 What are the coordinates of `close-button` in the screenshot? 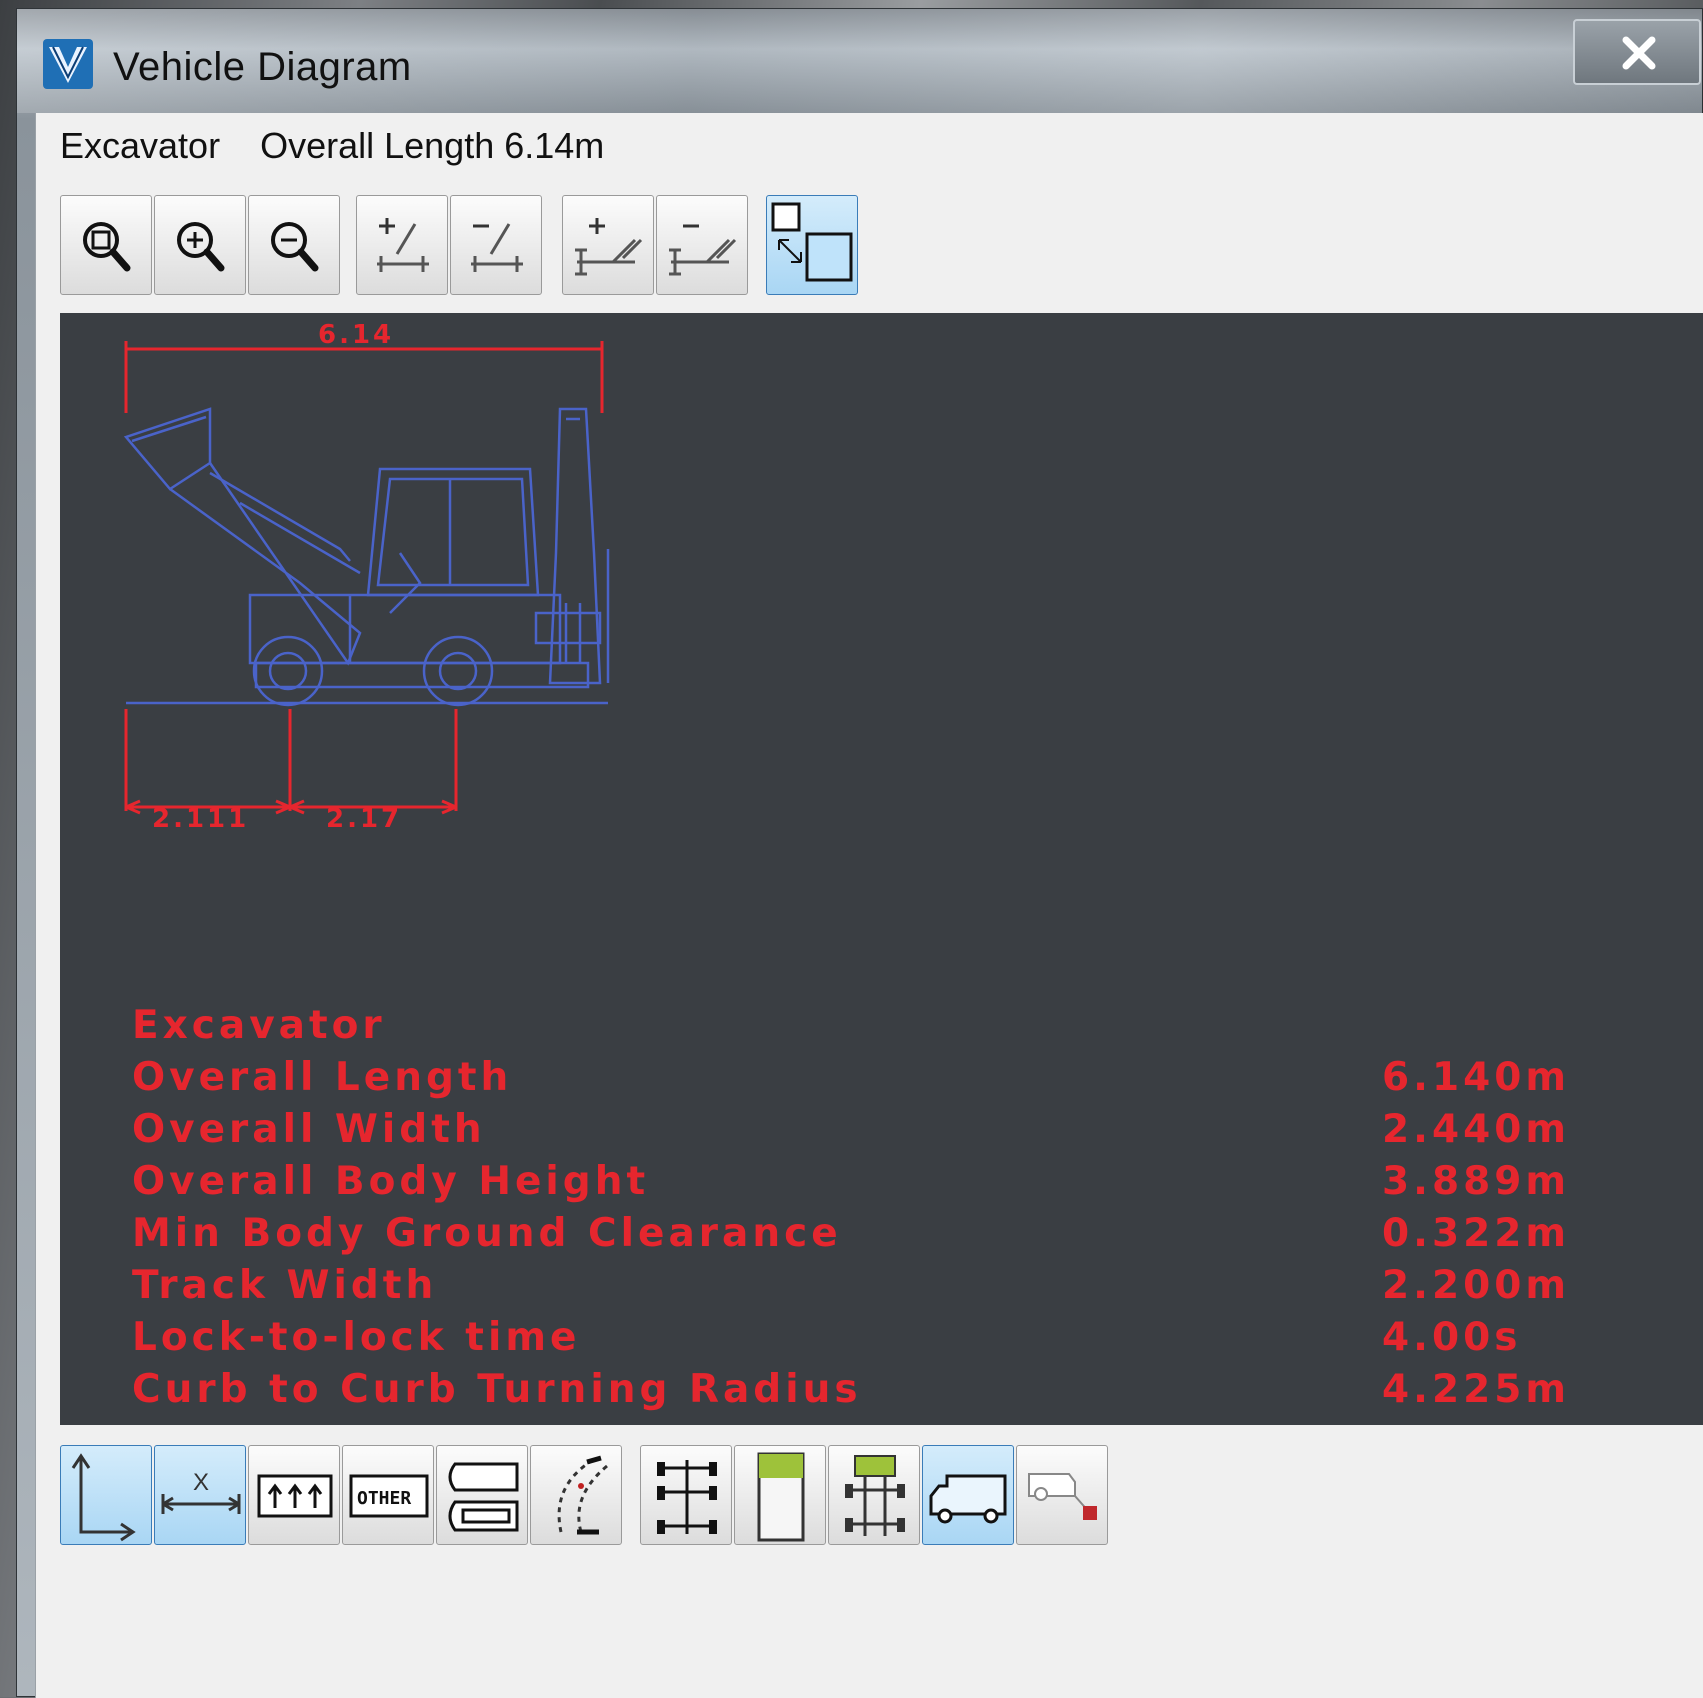 It's located at (1637, 52).